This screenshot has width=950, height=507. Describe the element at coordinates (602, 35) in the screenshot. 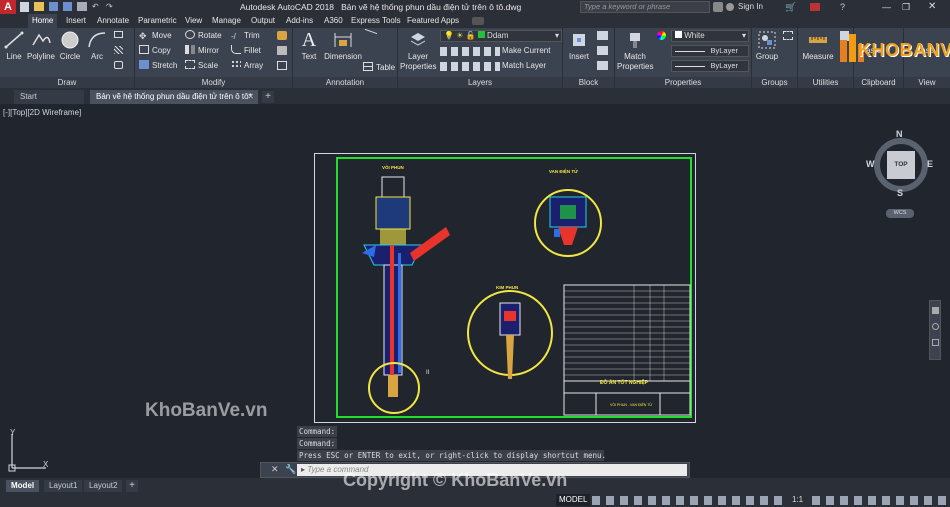

I see `create-block-icon` at that location.